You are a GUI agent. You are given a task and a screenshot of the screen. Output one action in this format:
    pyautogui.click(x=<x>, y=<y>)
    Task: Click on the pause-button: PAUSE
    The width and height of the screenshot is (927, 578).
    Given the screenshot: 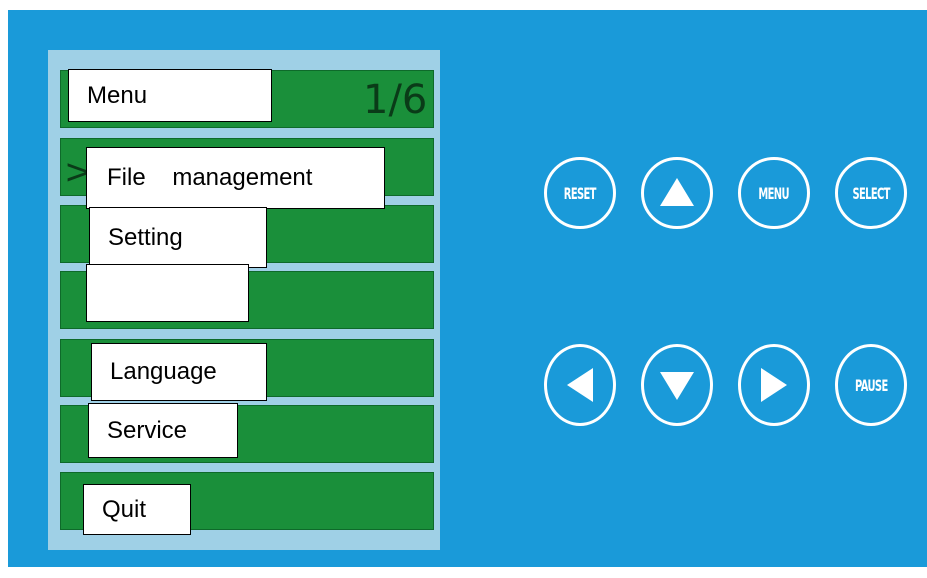 What is the action you would take?
    pyautogui.click(x=871, y=385)
    